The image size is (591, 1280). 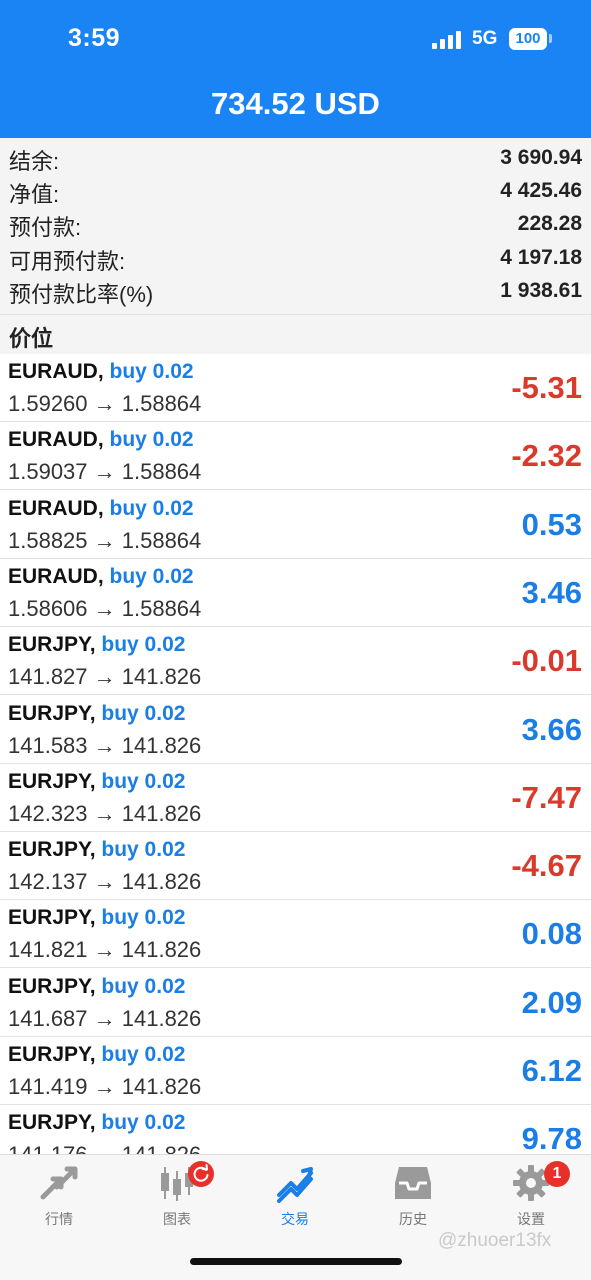 I want to click on tab-history: 历史, so click(x=413, y=1201).